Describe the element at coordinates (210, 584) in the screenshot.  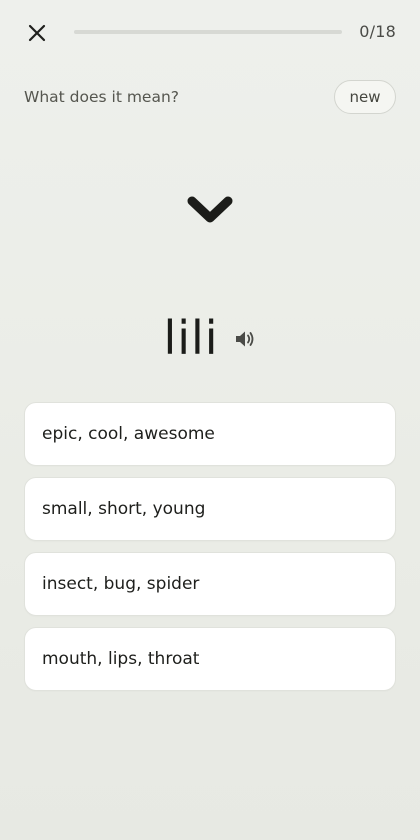
I see `answer-option: insect, bug, spider` at that location.